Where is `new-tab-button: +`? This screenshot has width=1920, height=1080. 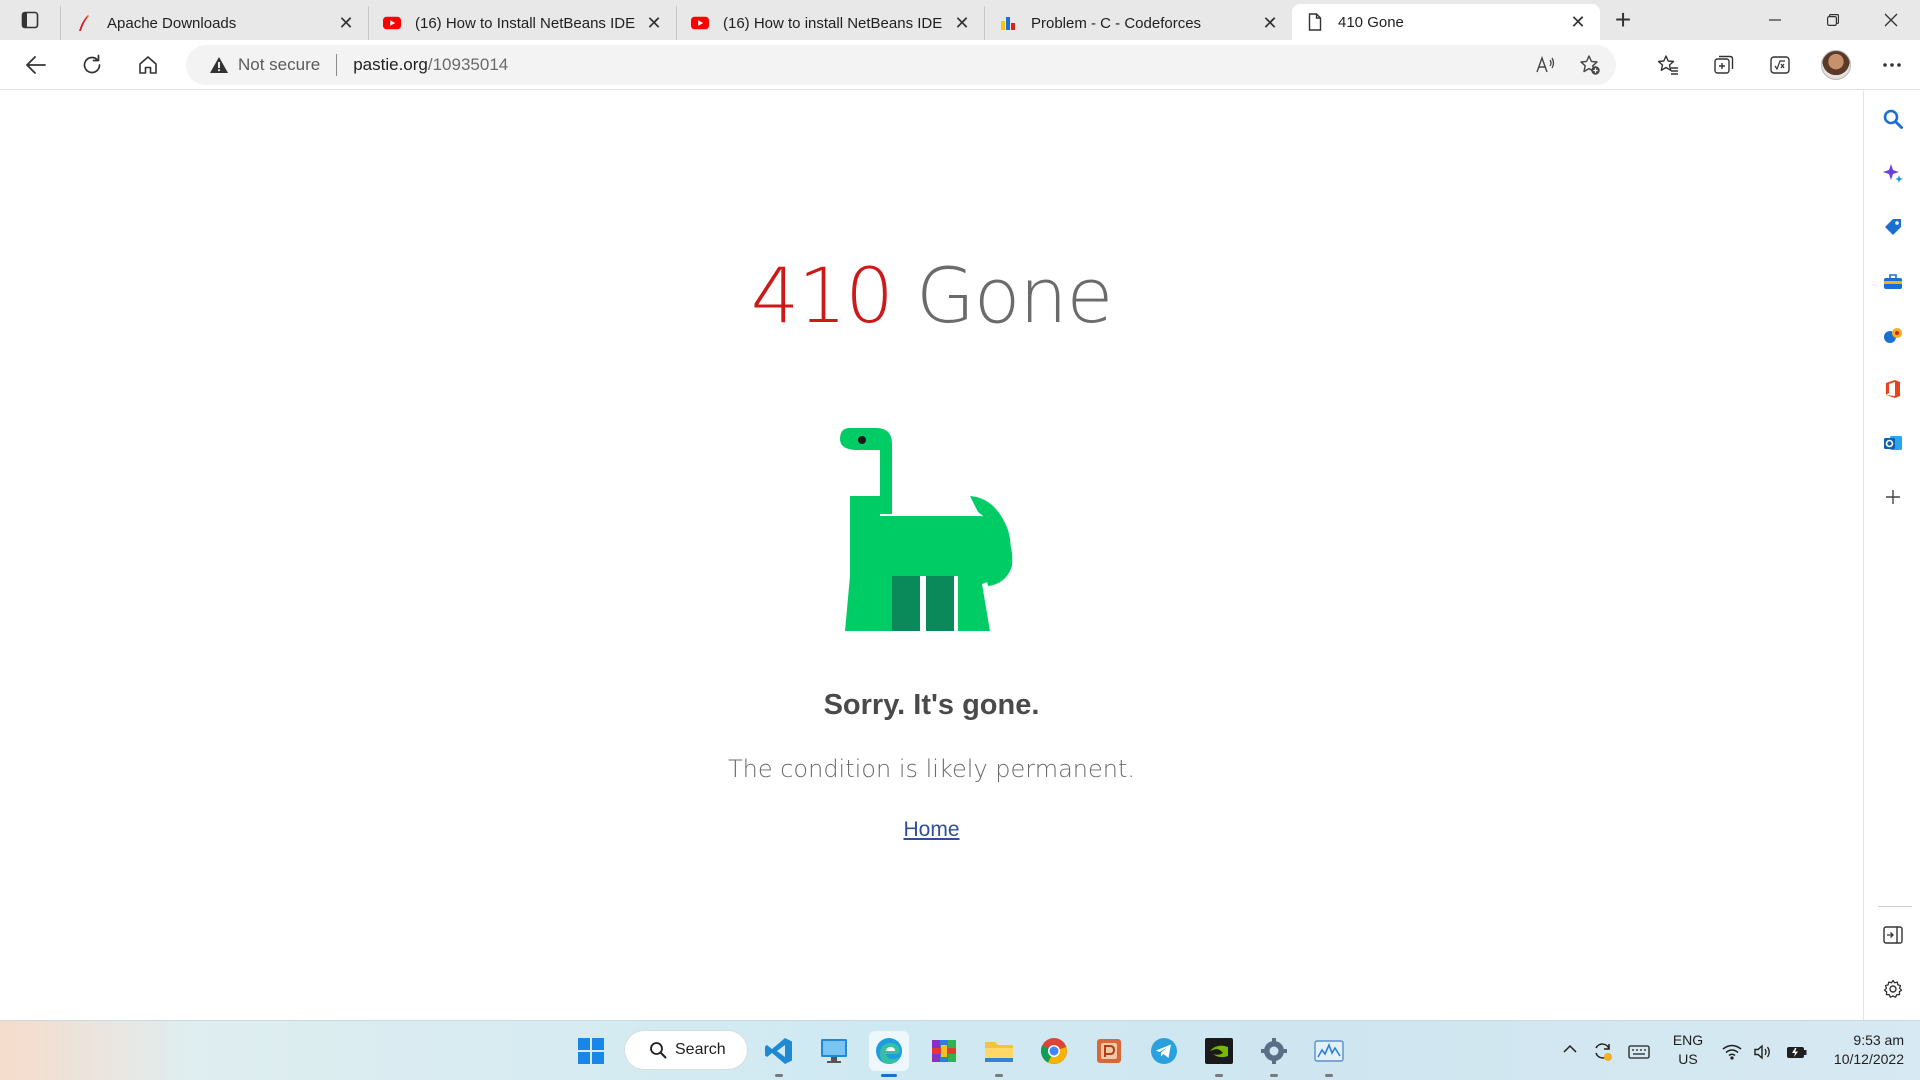
new-tab-button: + is located at coordinates (1623, 20).